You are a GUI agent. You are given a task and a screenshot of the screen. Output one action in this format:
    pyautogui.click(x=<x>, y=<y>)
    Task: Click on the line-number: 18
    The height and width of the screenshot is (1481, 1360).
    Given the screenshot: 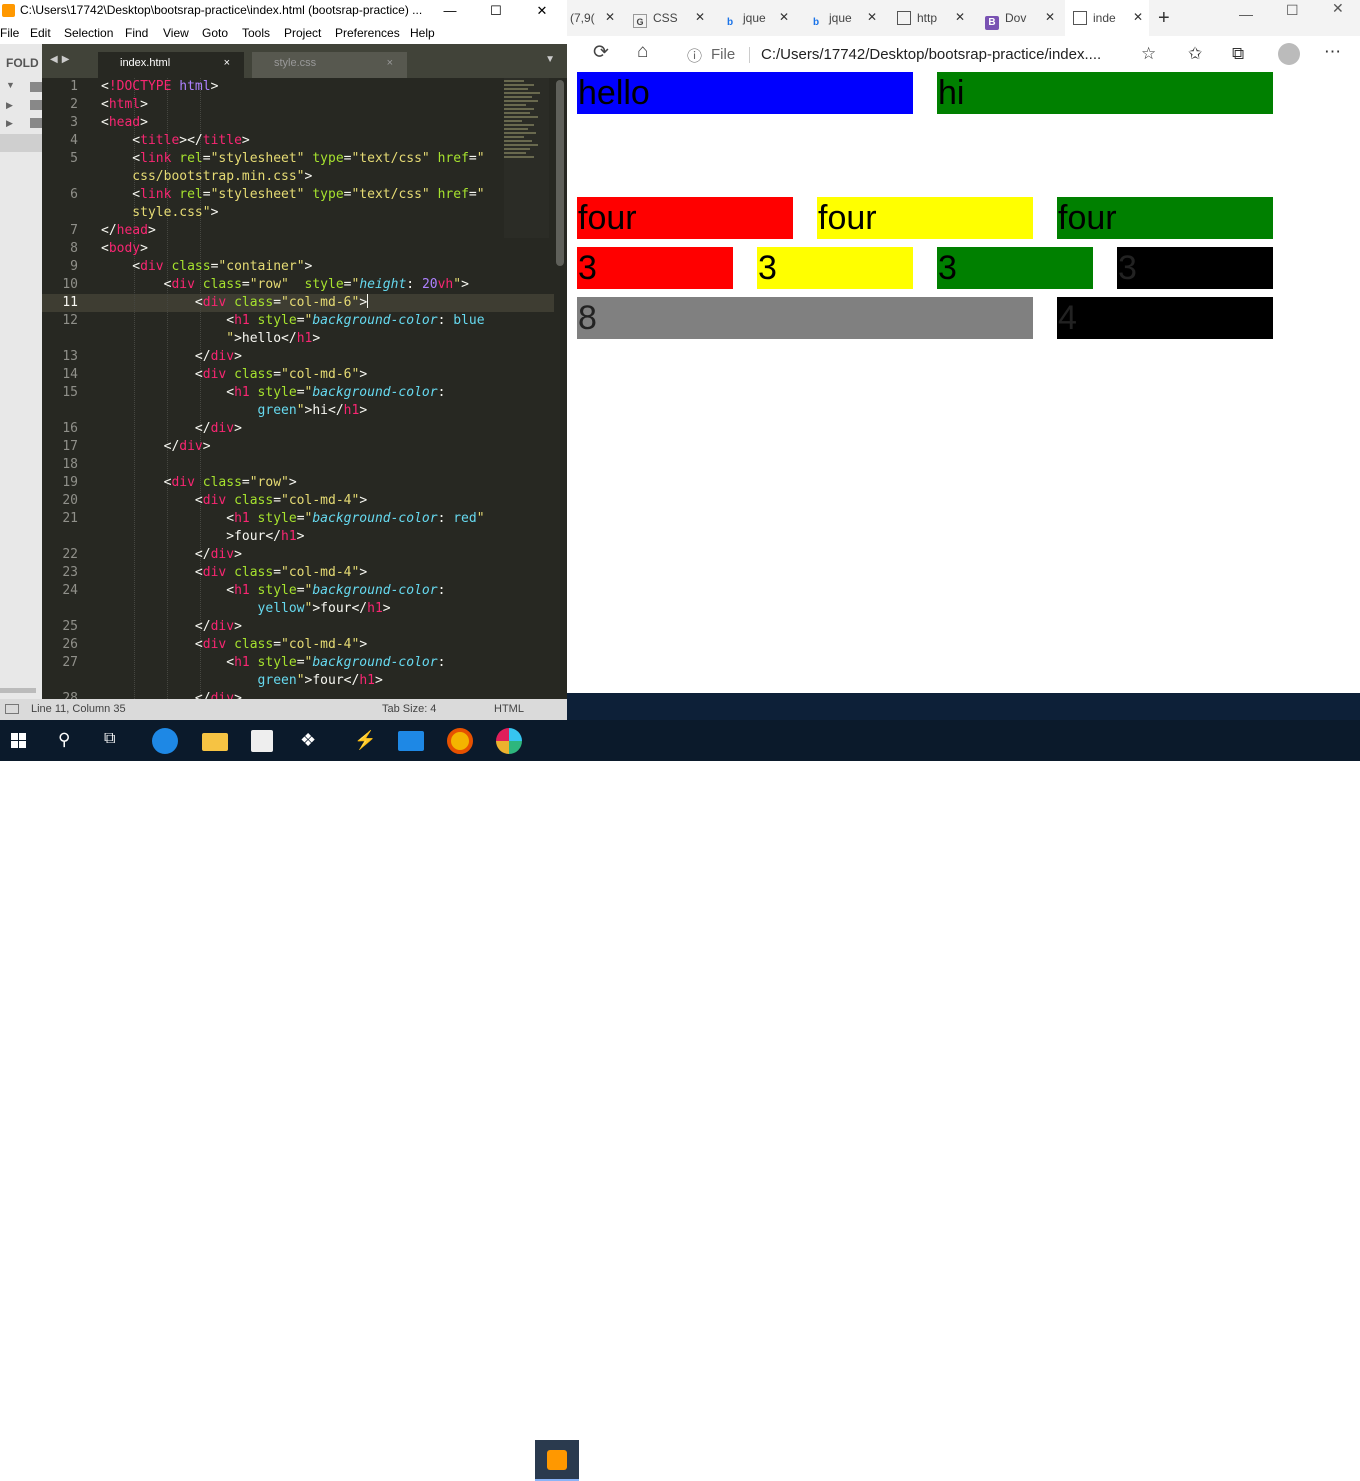 What is the action you would take?
    pyautogui.click(x=70, y=464)
    